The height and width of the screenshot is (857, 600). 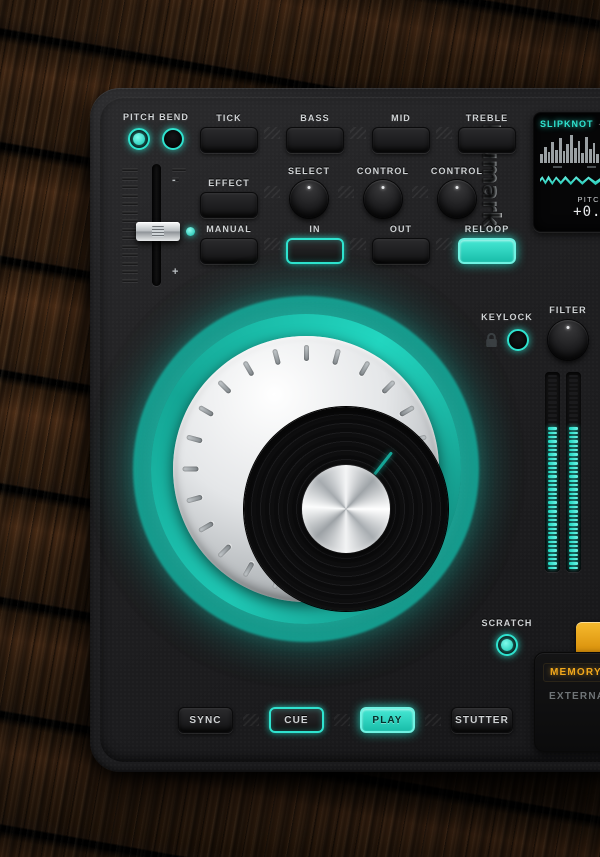 I want to click on button-effect: EFFECT, so click(x=229, y=198).